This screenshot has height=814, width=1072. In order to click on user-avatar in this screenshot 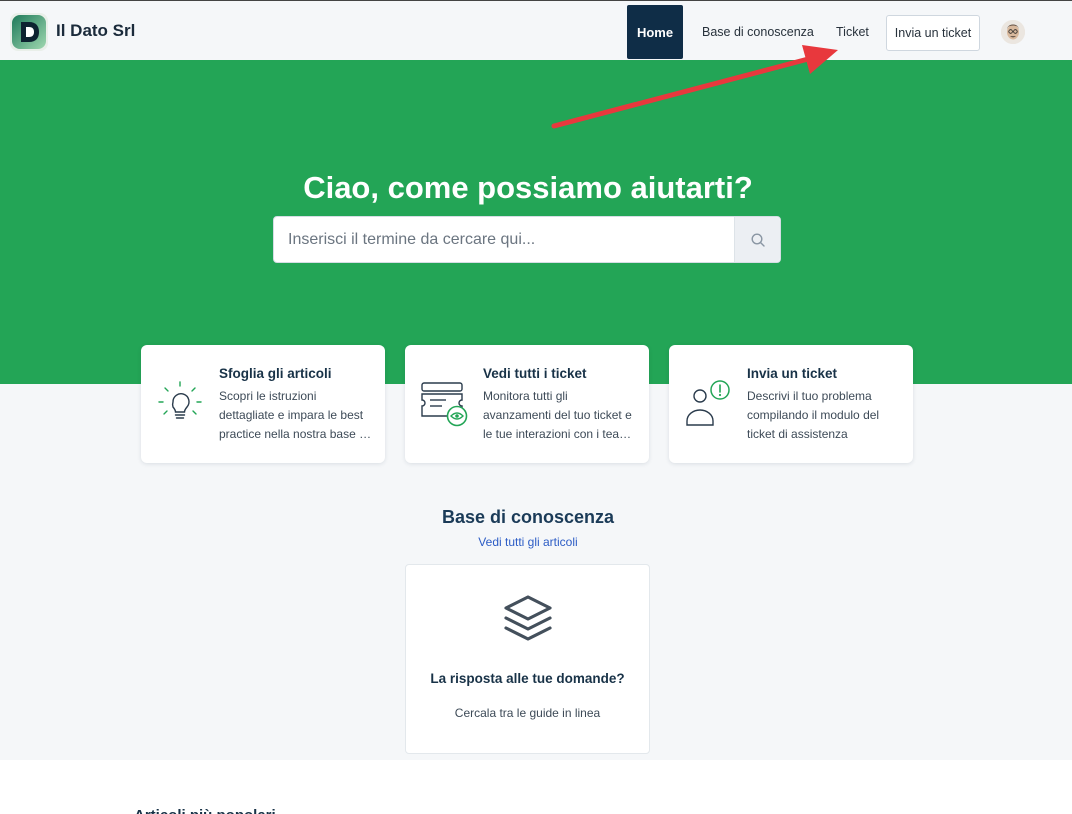, I will do `click(1013, 32)`.